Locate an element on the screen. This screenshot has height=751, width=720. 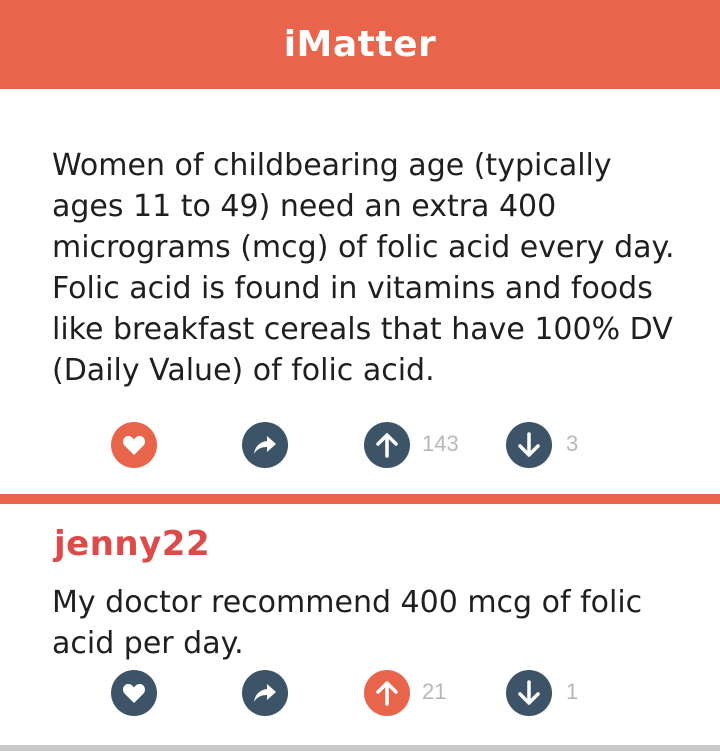
post-downvote-button is located at coordinates (529, 445).